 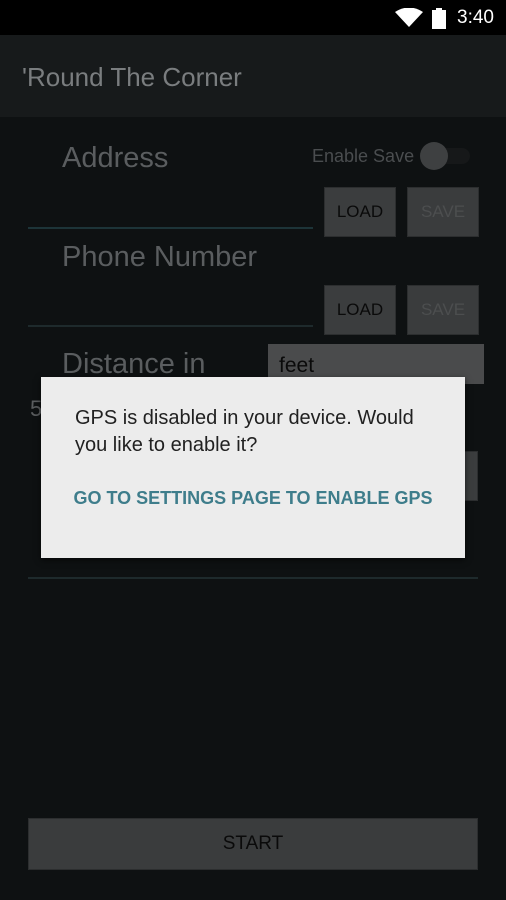 What do you see at coordinates (475, 17) in the screenshot?
I see `status-time: 3:40` at bounding box center [475, 17].